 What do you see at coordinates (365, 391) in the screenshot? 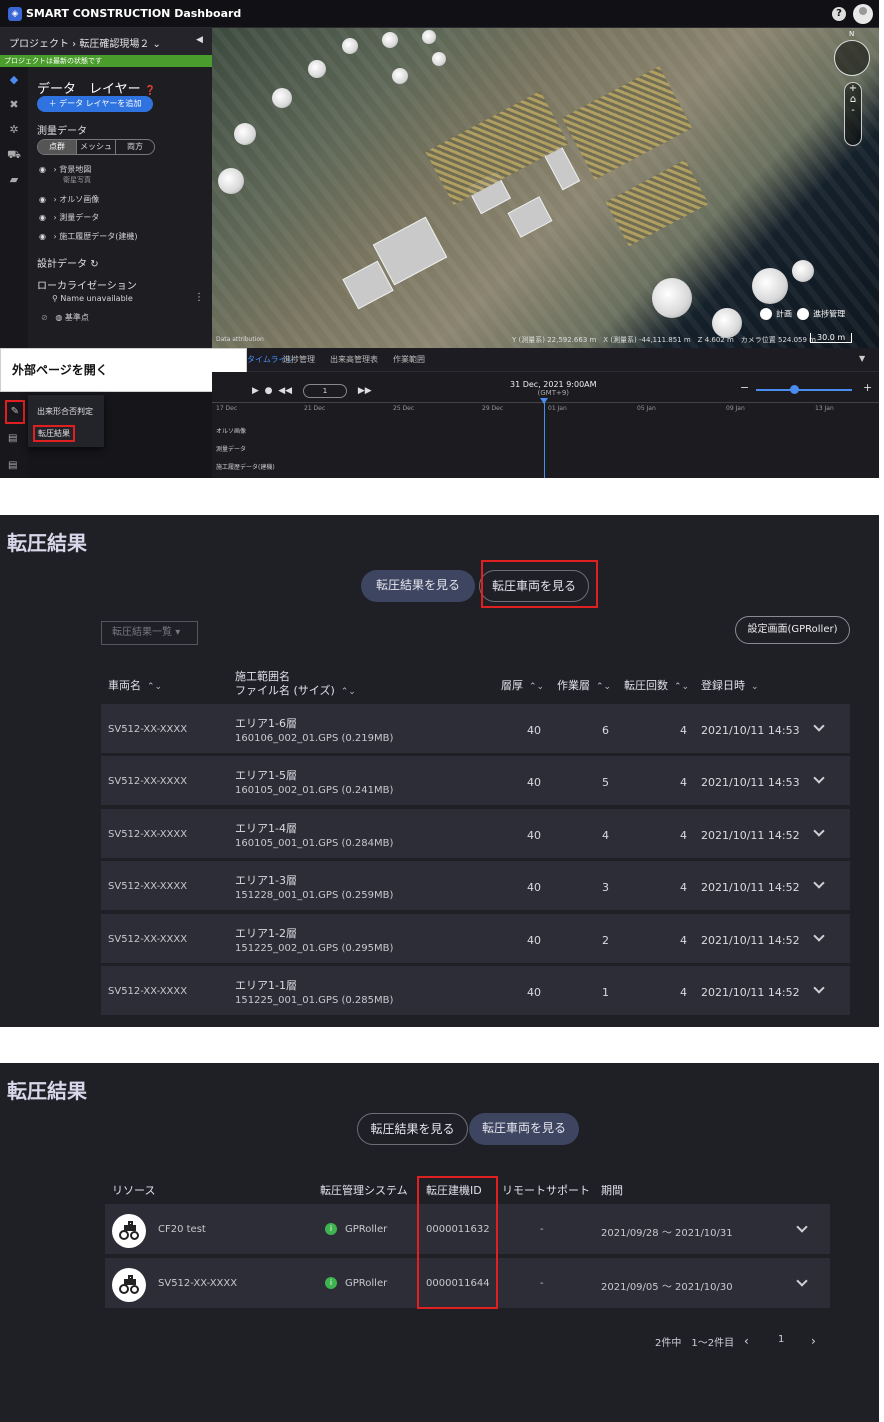
I see `forward-icon: ▶▶` at bounding box center [365, 391].